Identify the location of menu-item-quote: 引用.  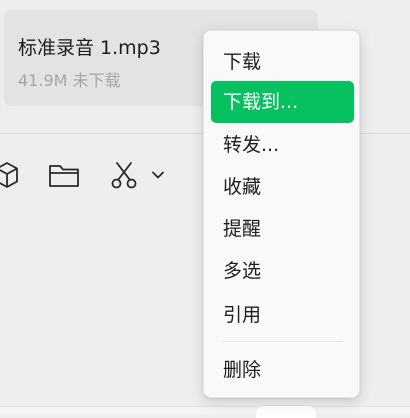
(282, 315).